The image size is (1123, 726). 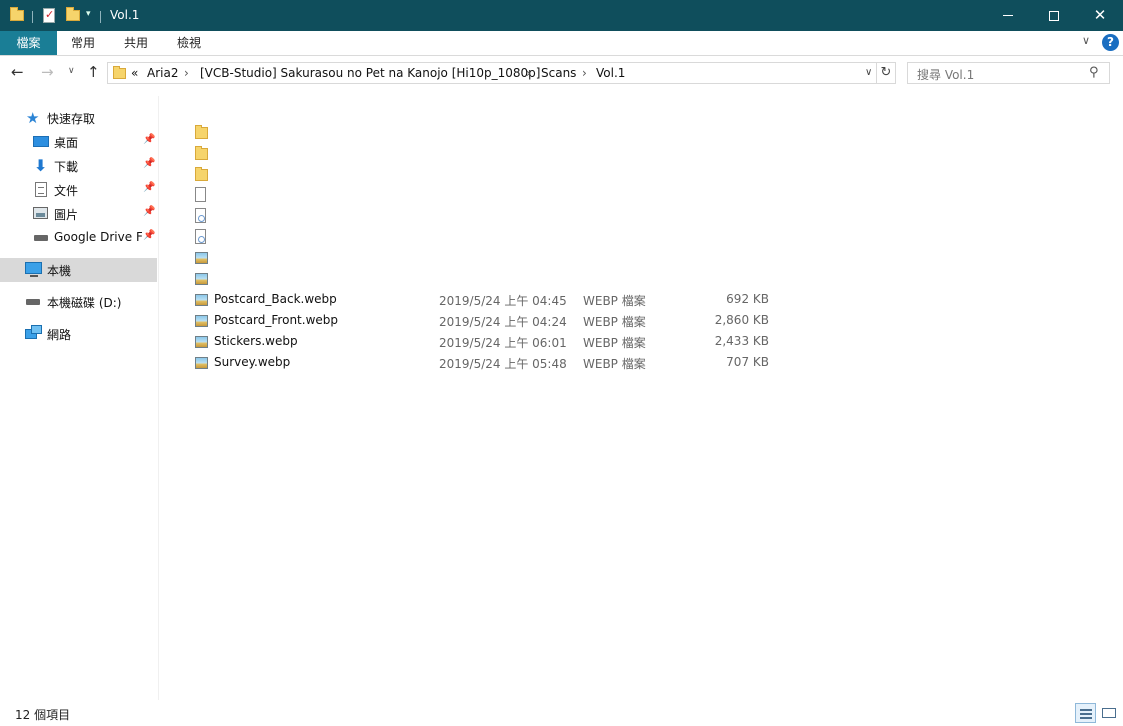 I want to click on star-icon: ★, so click(x=33, y=118).